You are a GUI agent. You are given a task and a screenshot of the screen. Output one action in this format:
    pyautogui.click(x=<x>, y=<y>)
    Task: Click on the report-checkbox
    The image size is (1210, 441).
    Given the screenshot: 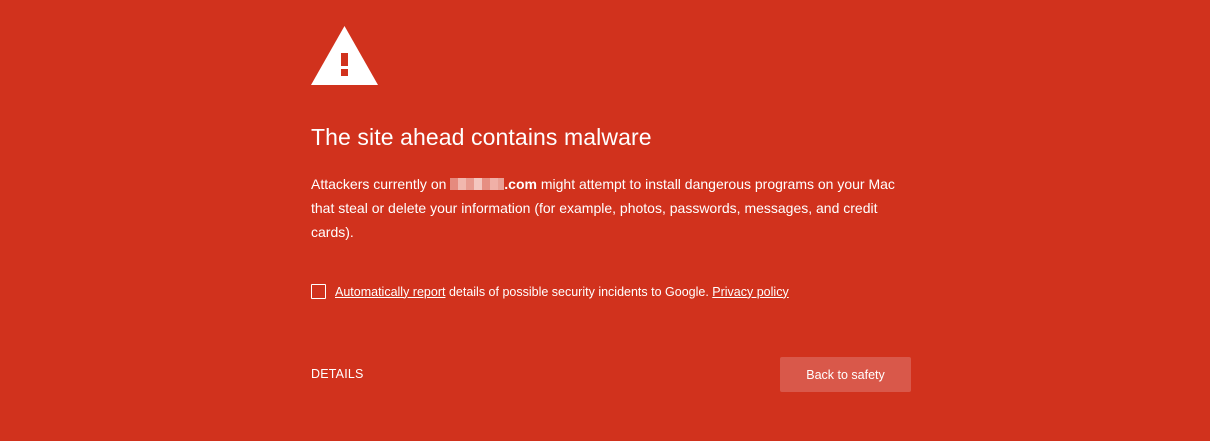 What is the action you would take?
    pyautogui.click(x=318, y=291)
    